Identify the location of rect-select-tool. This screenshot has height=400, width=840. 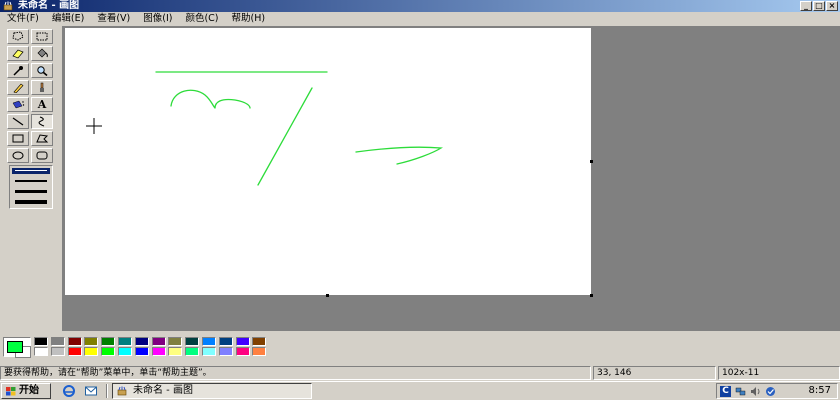
(42, 36).